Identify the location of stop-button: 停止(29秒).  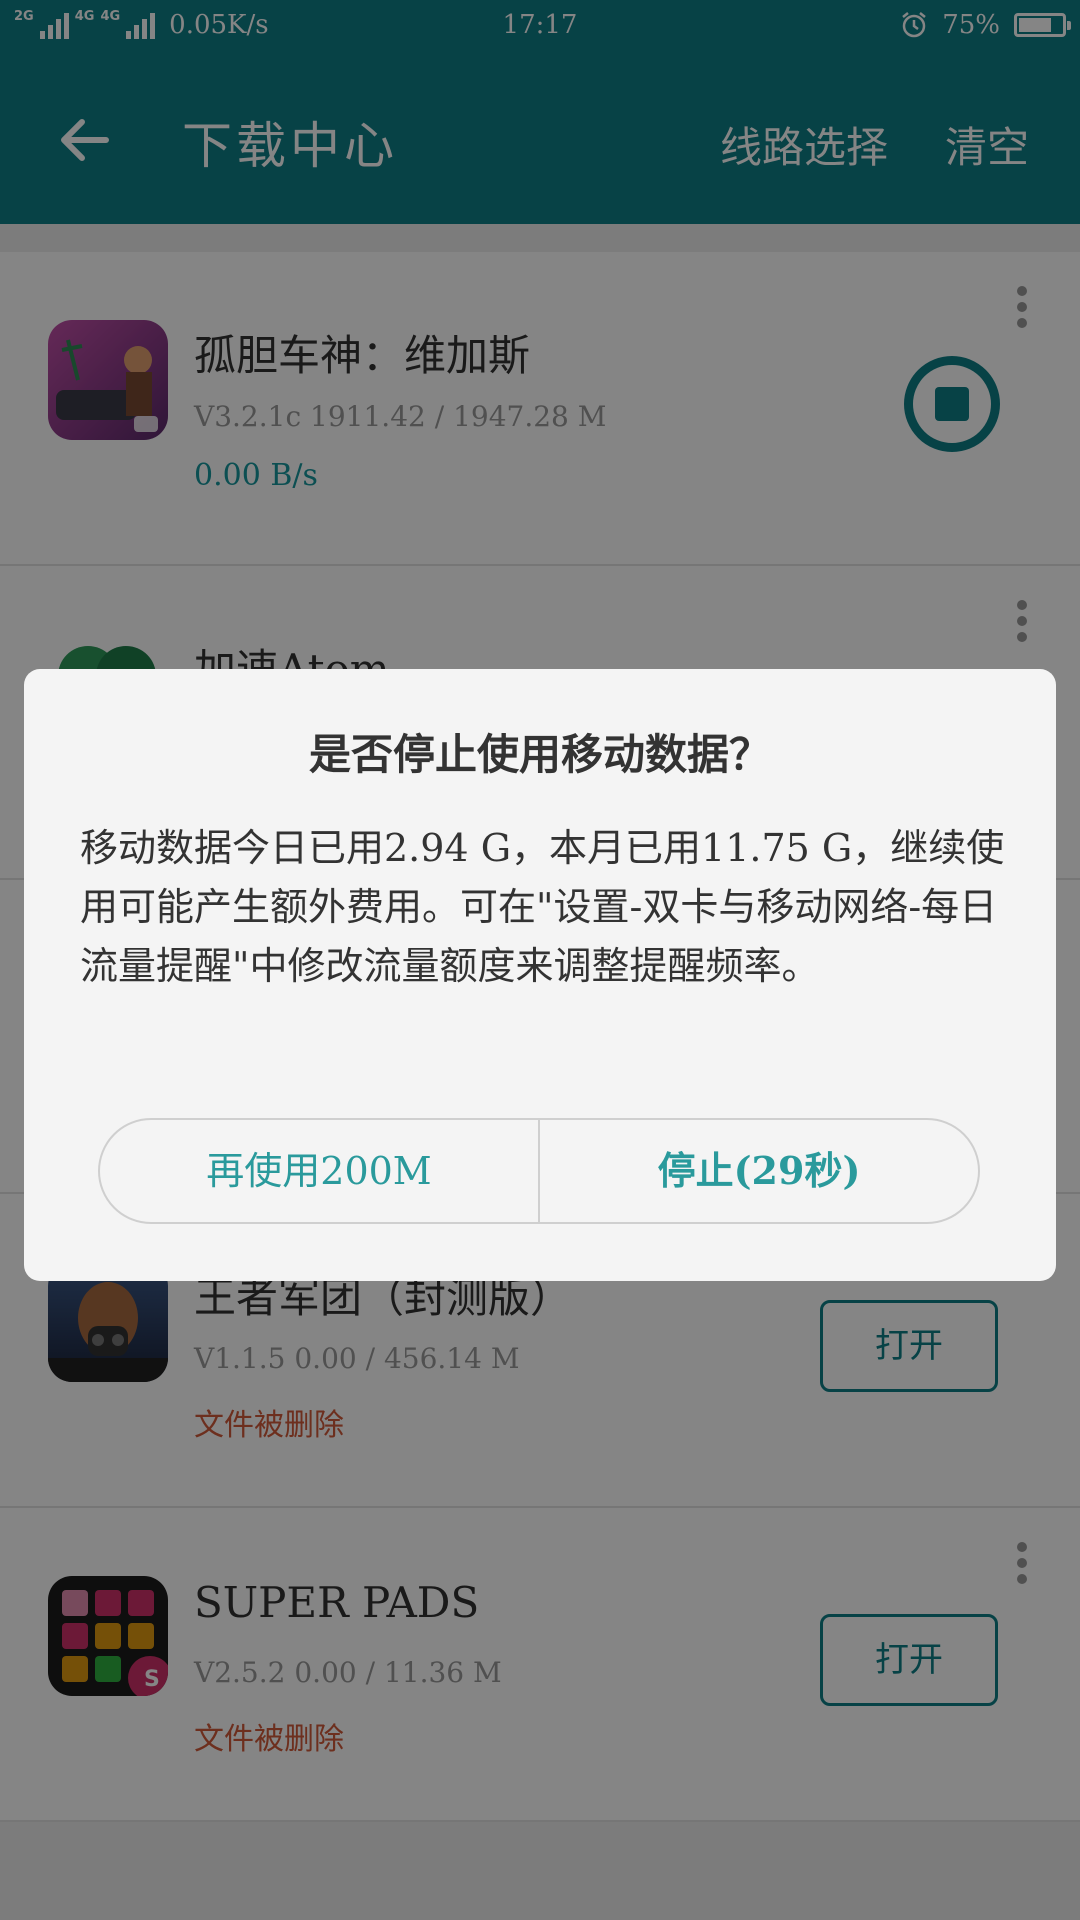
(759, 1171).